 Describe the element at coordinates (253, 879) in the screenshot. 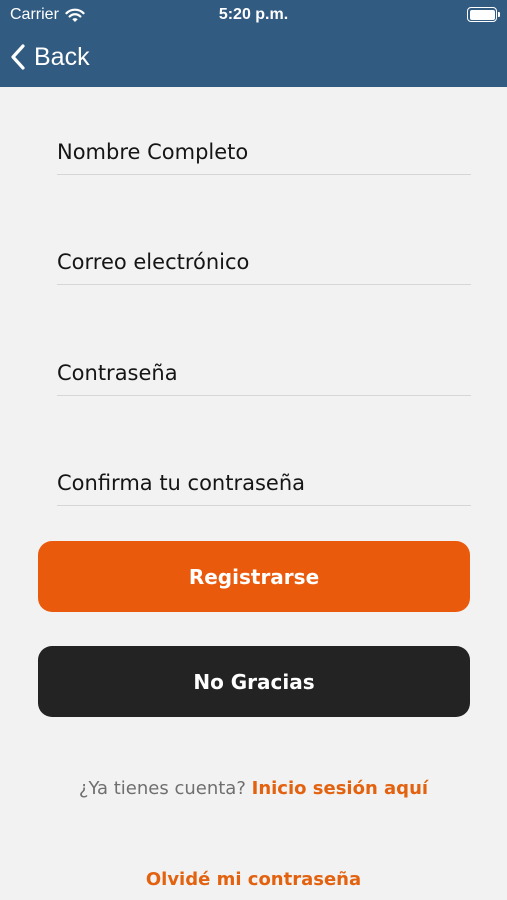

I see `forgot-password-link: Olvidé mi contraseña` at that location.